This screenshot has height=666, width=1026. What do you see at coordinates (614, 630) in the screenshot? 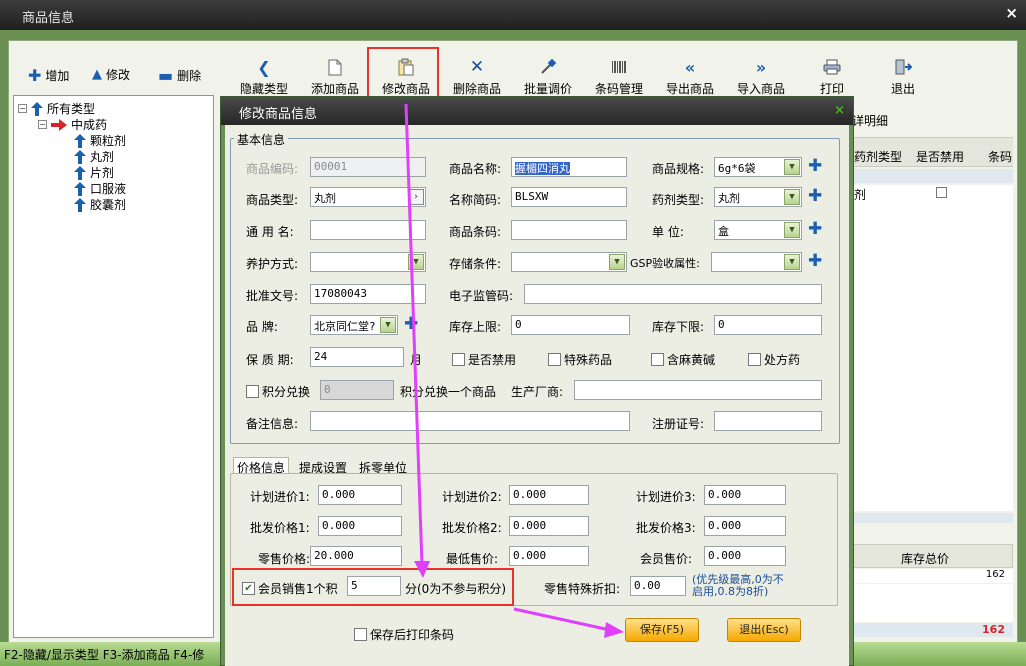
I see `arrowhead-right-icon` at bounding box center [614, 630].